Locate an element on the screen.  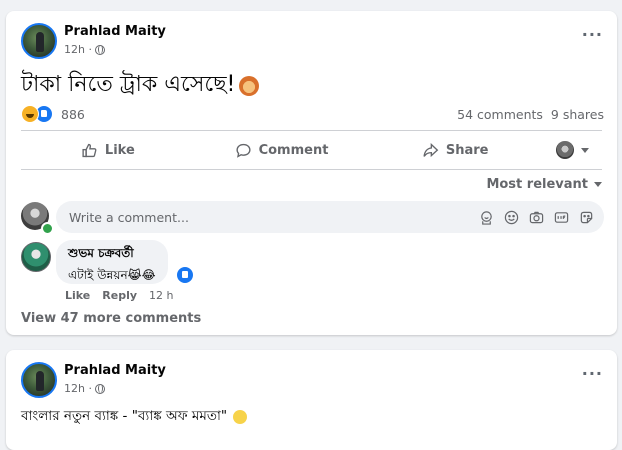
comment-bubble: শুভম চক্রবর্তী এটাই উন্নয়ন😹😂 is located at coordinates (112, 262).